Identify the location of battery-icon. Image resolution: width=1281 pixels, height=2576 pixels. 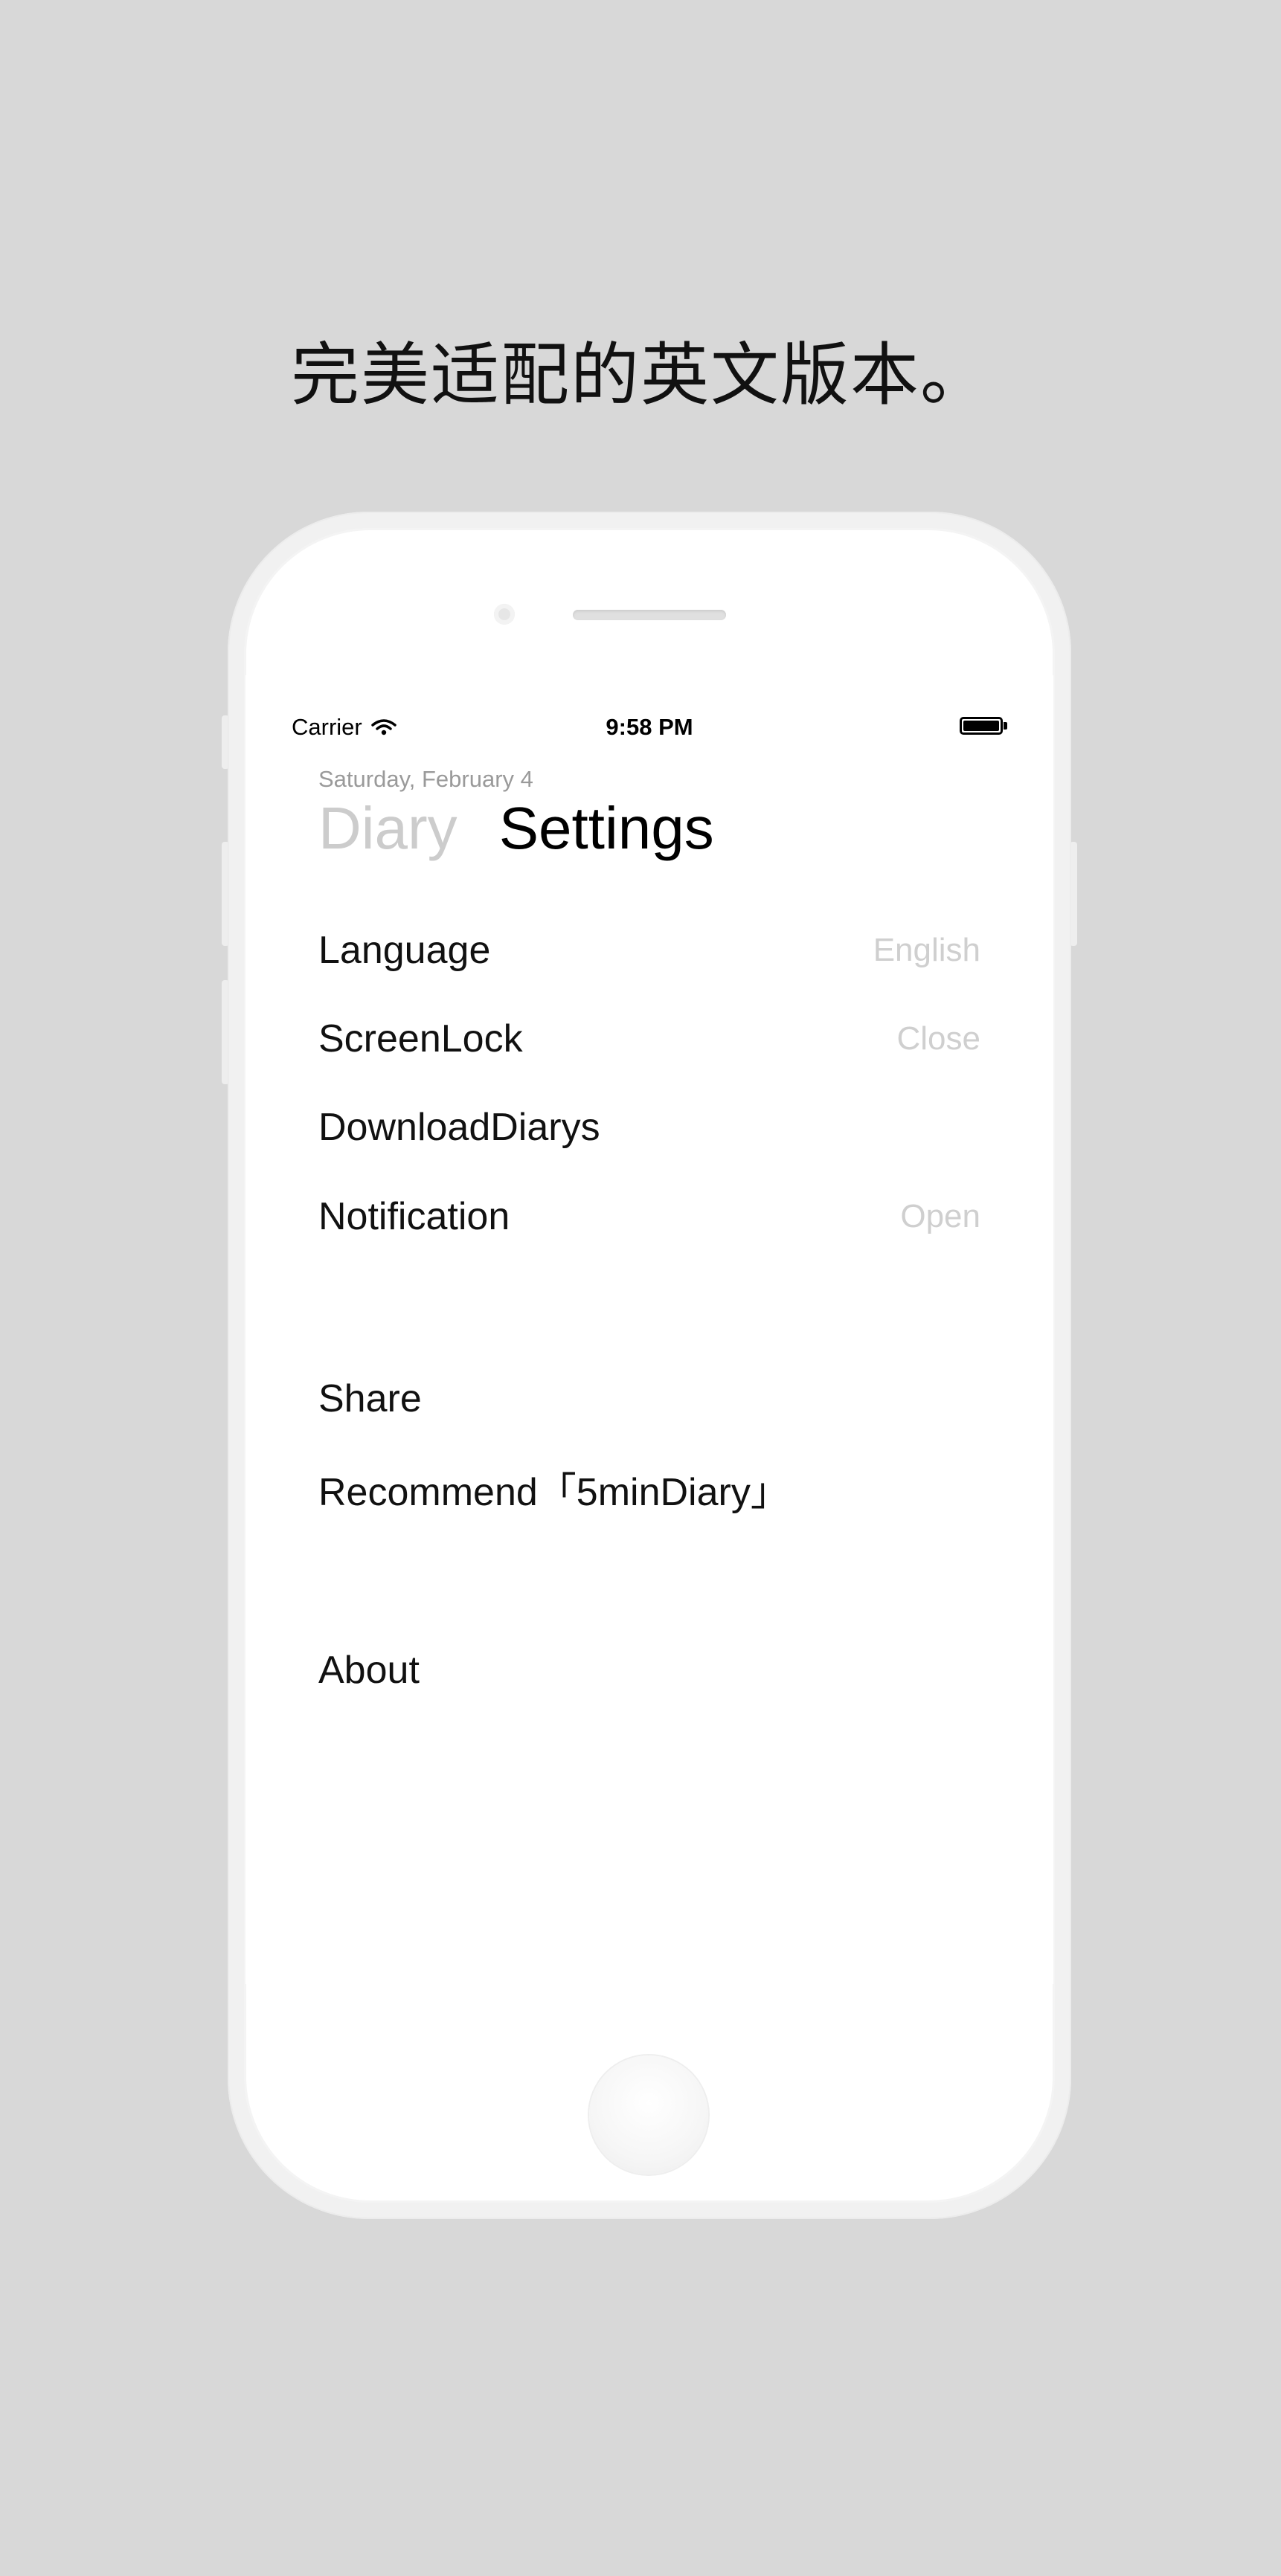
(981, 726).